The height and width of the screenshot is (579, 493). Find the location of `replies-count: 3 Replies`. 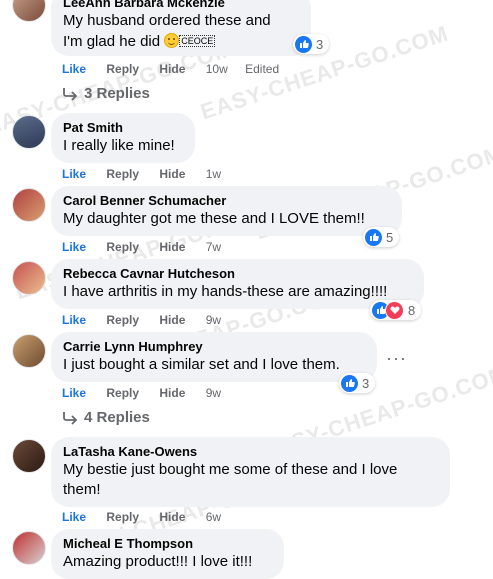

replies-count: 3 Replies is located at coordinates (117, 93).